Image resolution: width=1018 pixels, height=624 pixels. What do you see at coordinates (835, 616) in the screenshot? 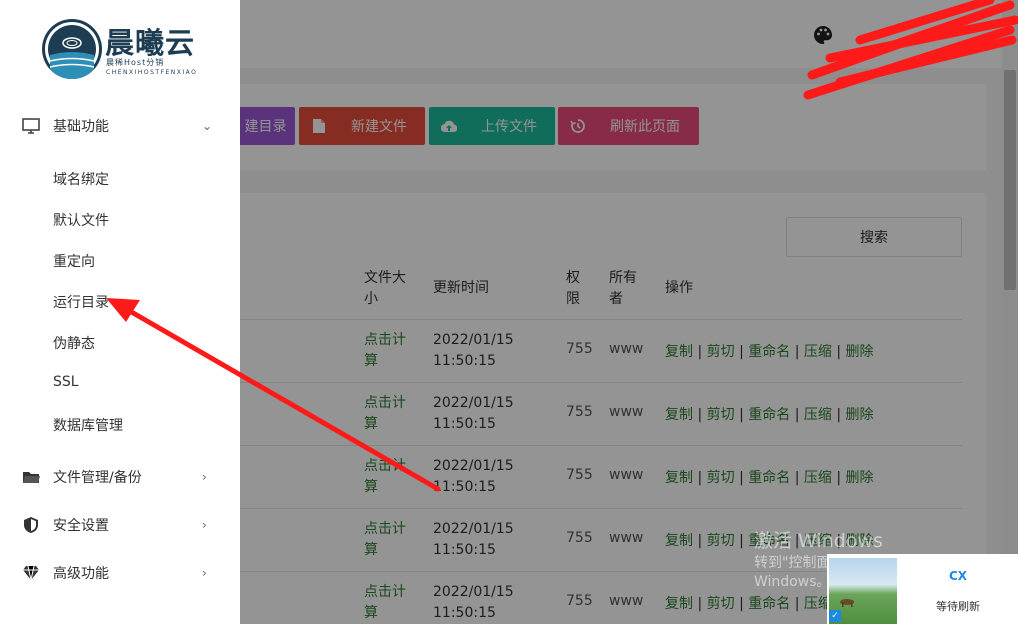
I see `checkbox-icon: ✓` at bounding box center [835, 616].